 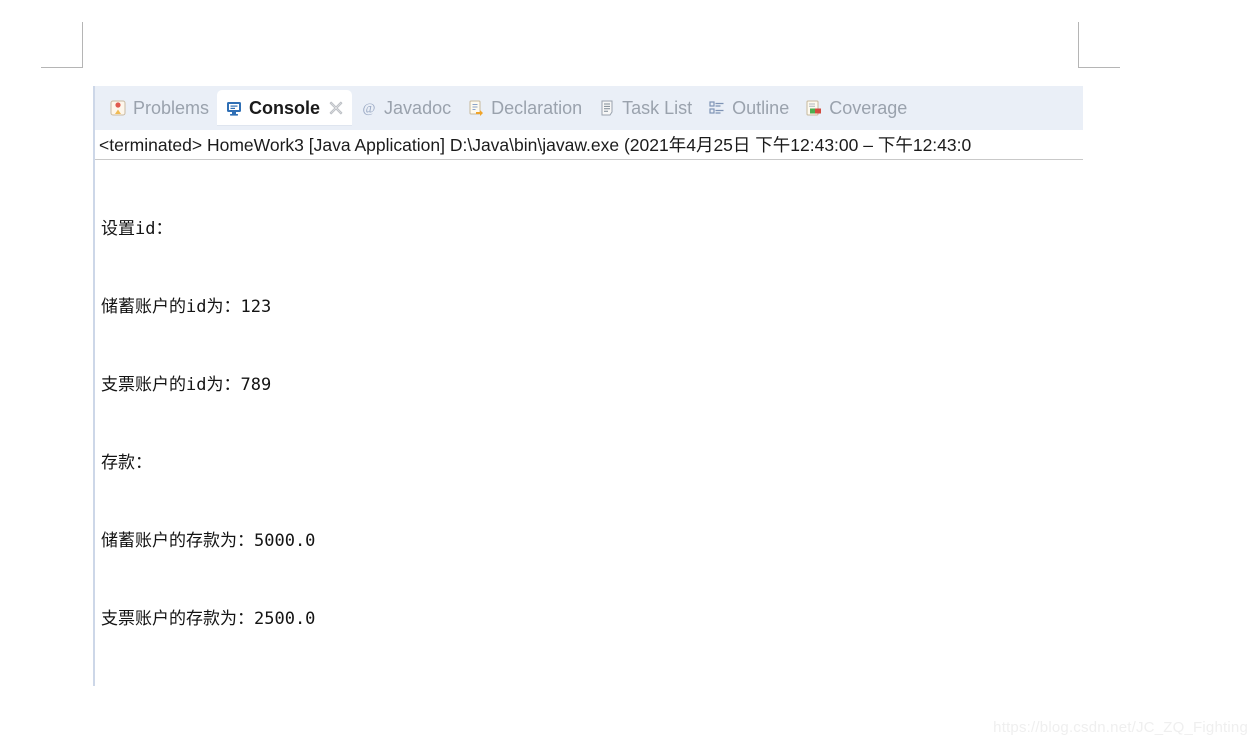 I want to click on tab-outline: Outline, so click(x=748, y=108).